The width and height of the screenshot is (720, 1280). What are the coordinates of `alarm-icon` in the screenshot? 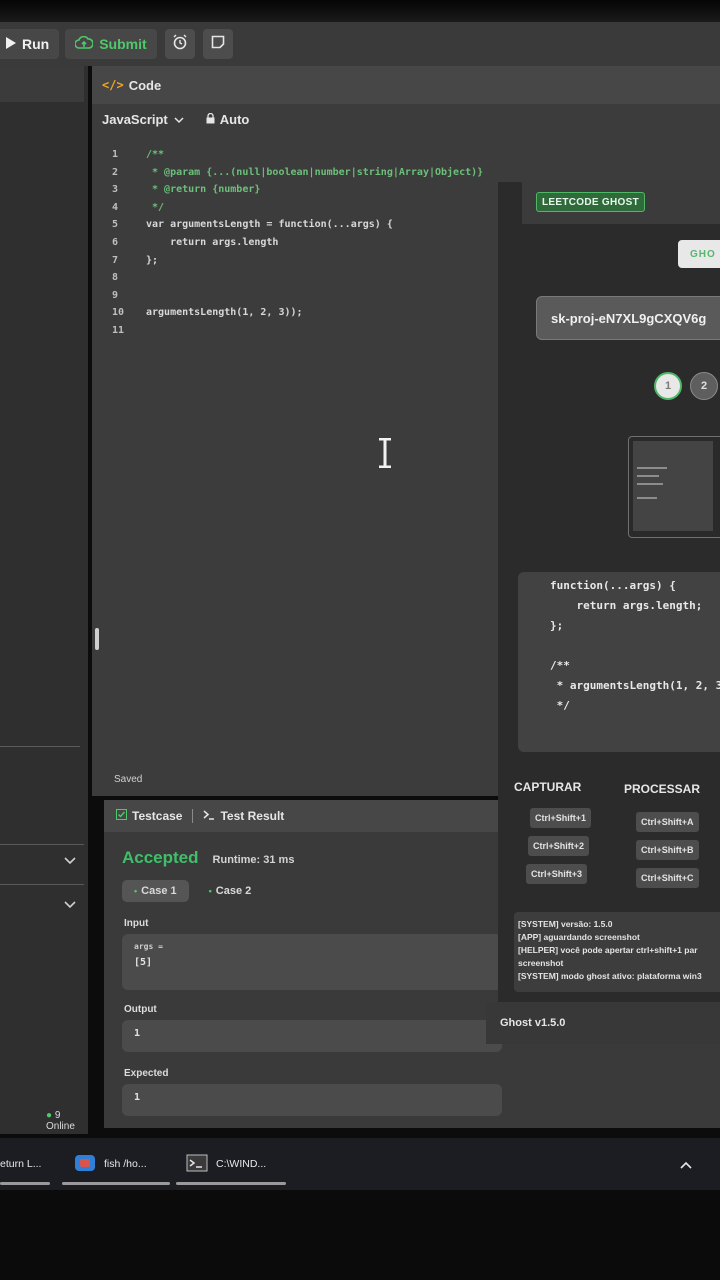 It's located at (180, 44).